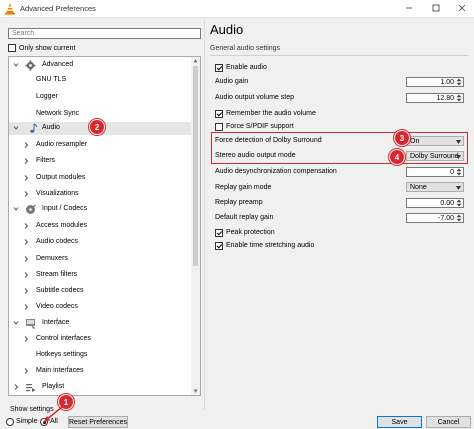 The height and width of the screenshot is (429, 474). What do you see at coordinates (98, 422) in the screenshot?
I see `reset-preferences-button: Reset Preferences` at bounding box center [98, 422].